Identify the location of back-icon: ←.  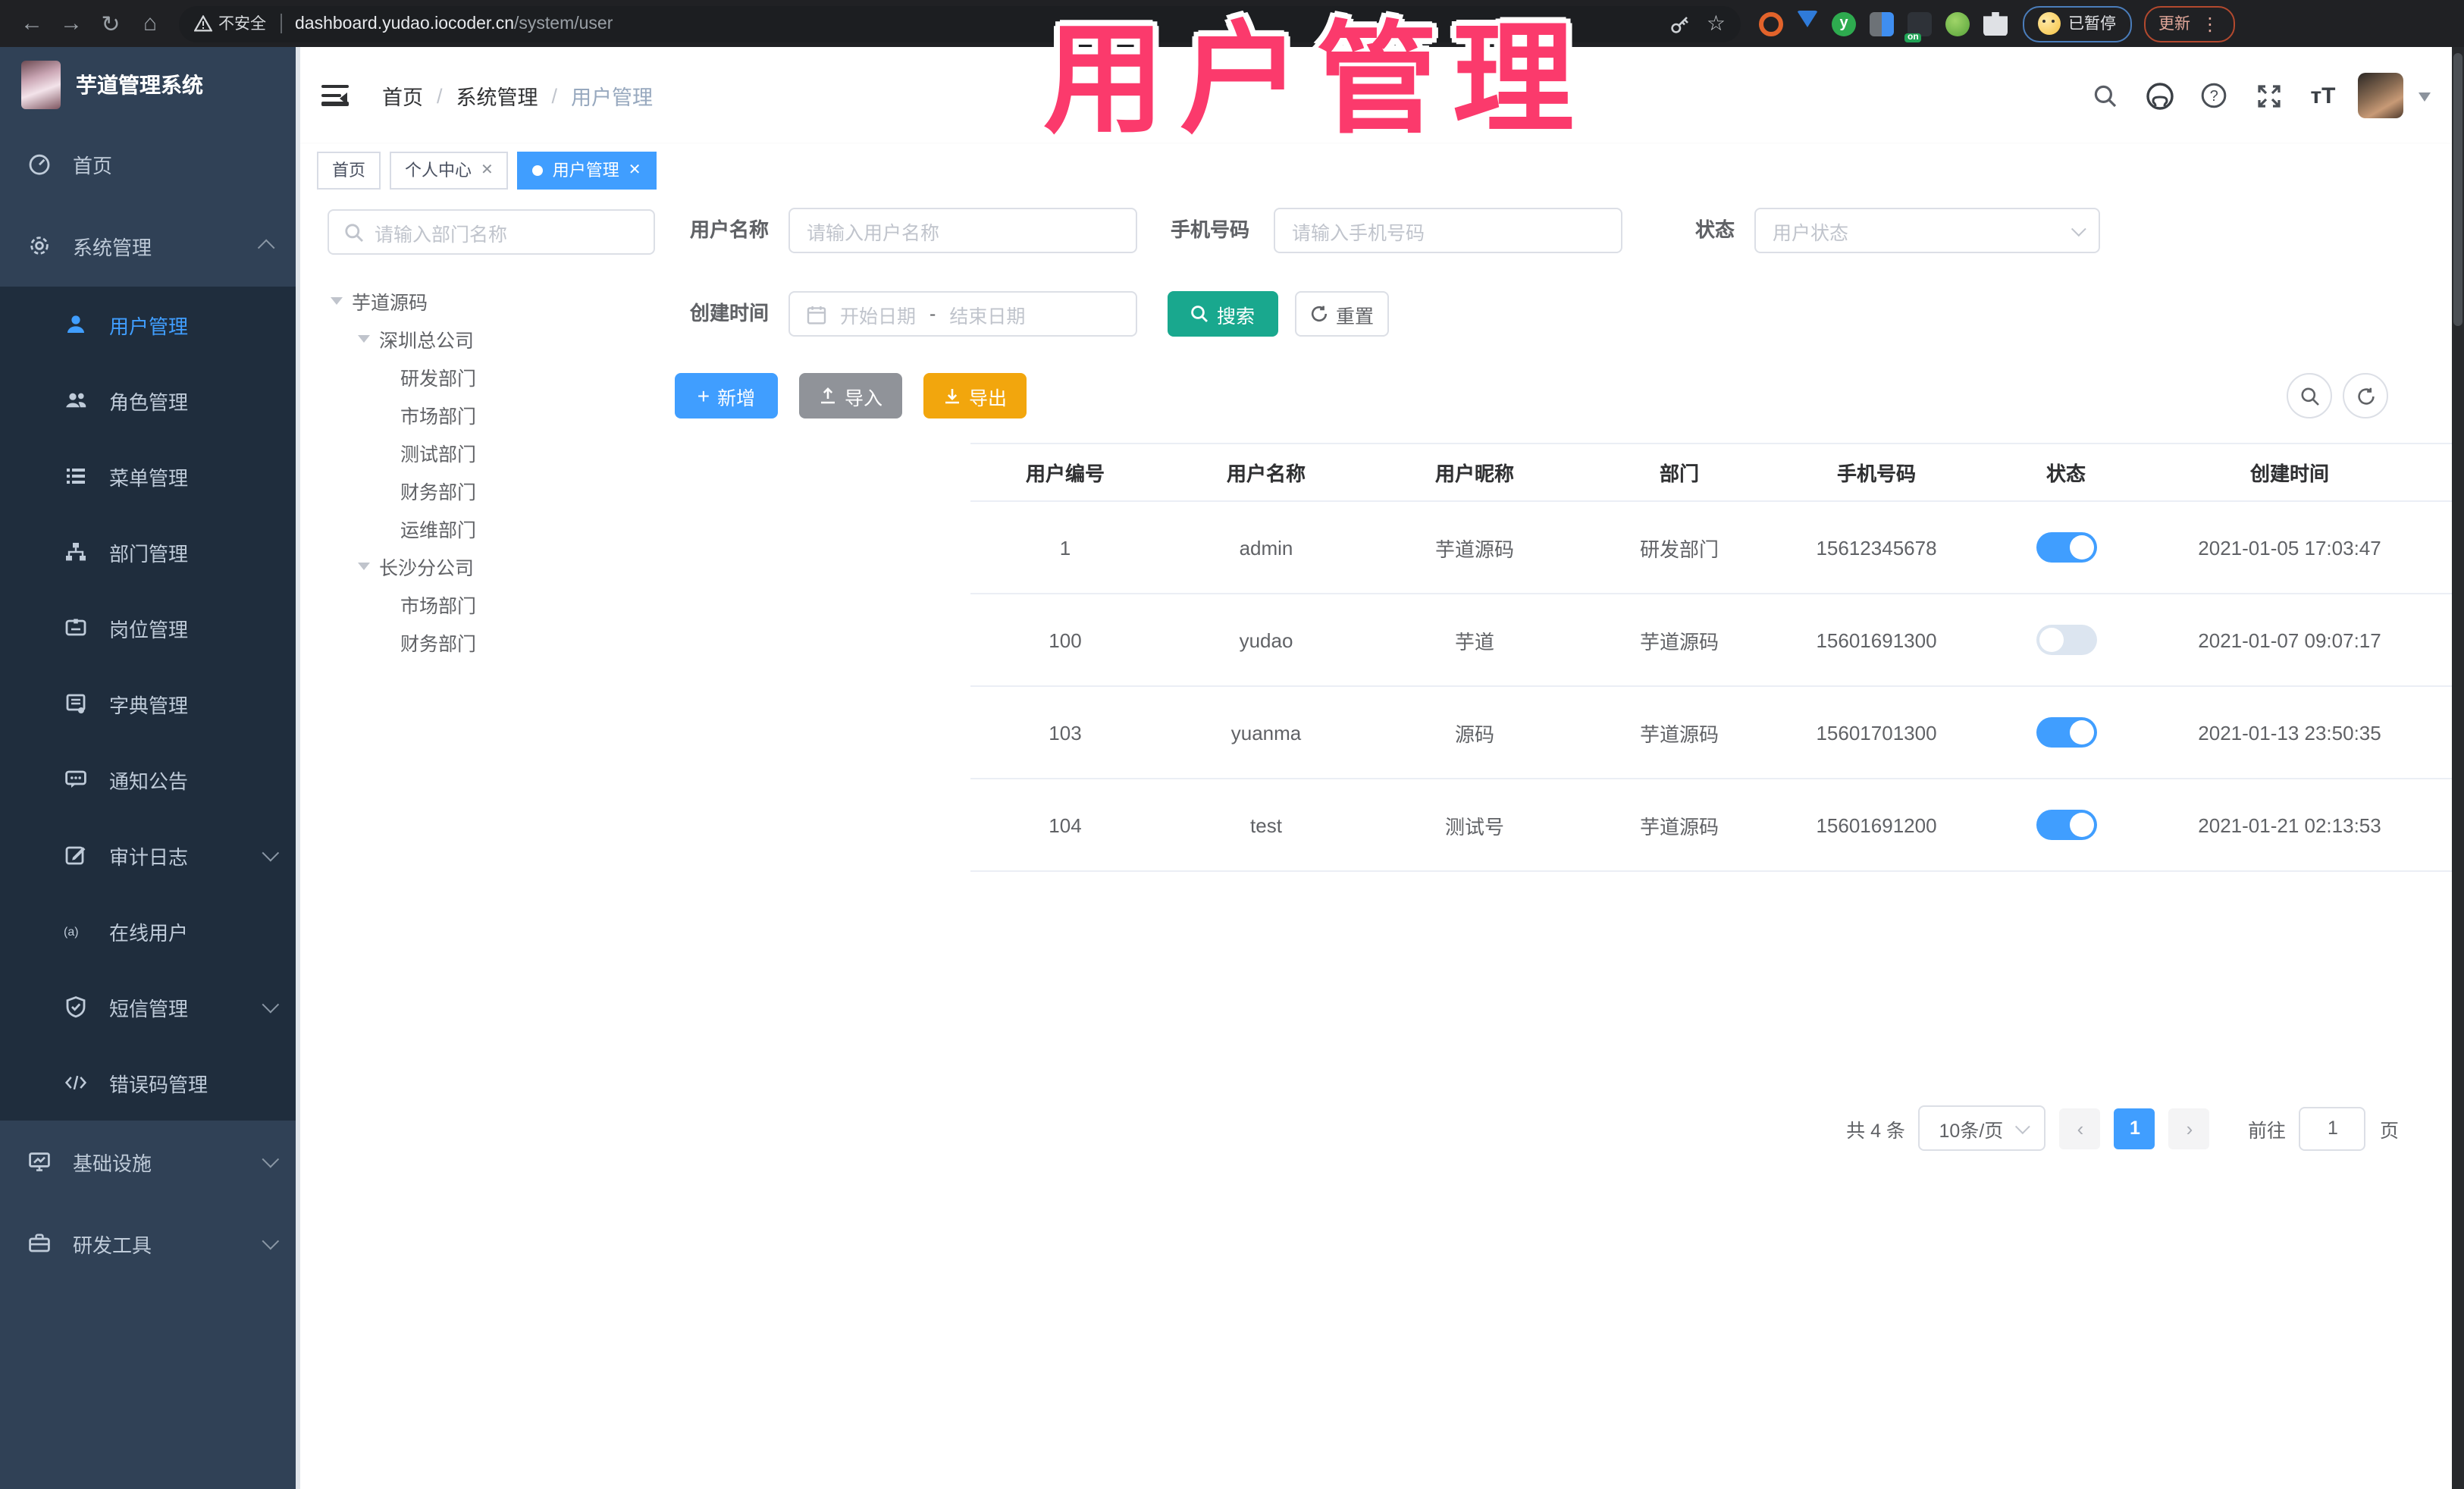
(32, 23).